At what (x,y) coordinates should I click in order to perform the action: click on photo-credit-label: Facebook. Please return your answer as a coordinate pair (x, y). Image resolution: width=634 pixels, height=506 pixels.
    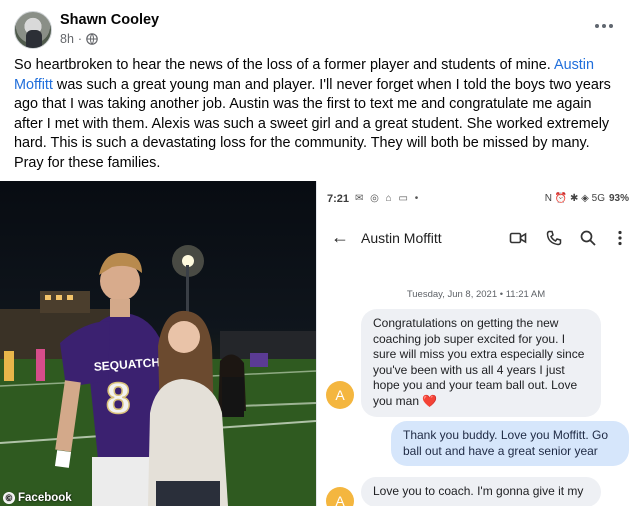
    Looking at the image, I should click on (45, 498).